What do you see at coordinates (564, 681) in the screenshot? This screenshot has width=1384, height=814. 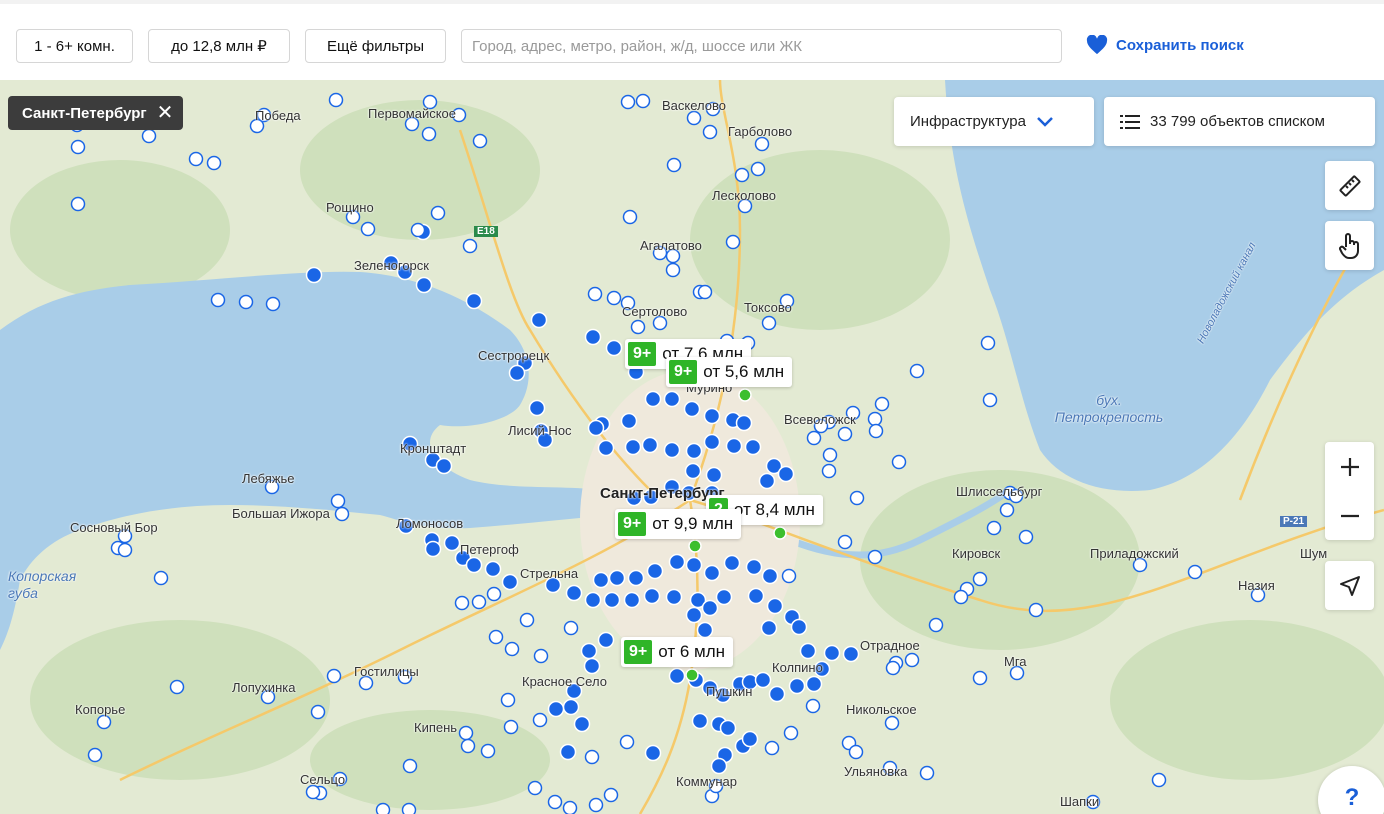 I see `place-label: Красное Село` at bounding box center [564, 681].